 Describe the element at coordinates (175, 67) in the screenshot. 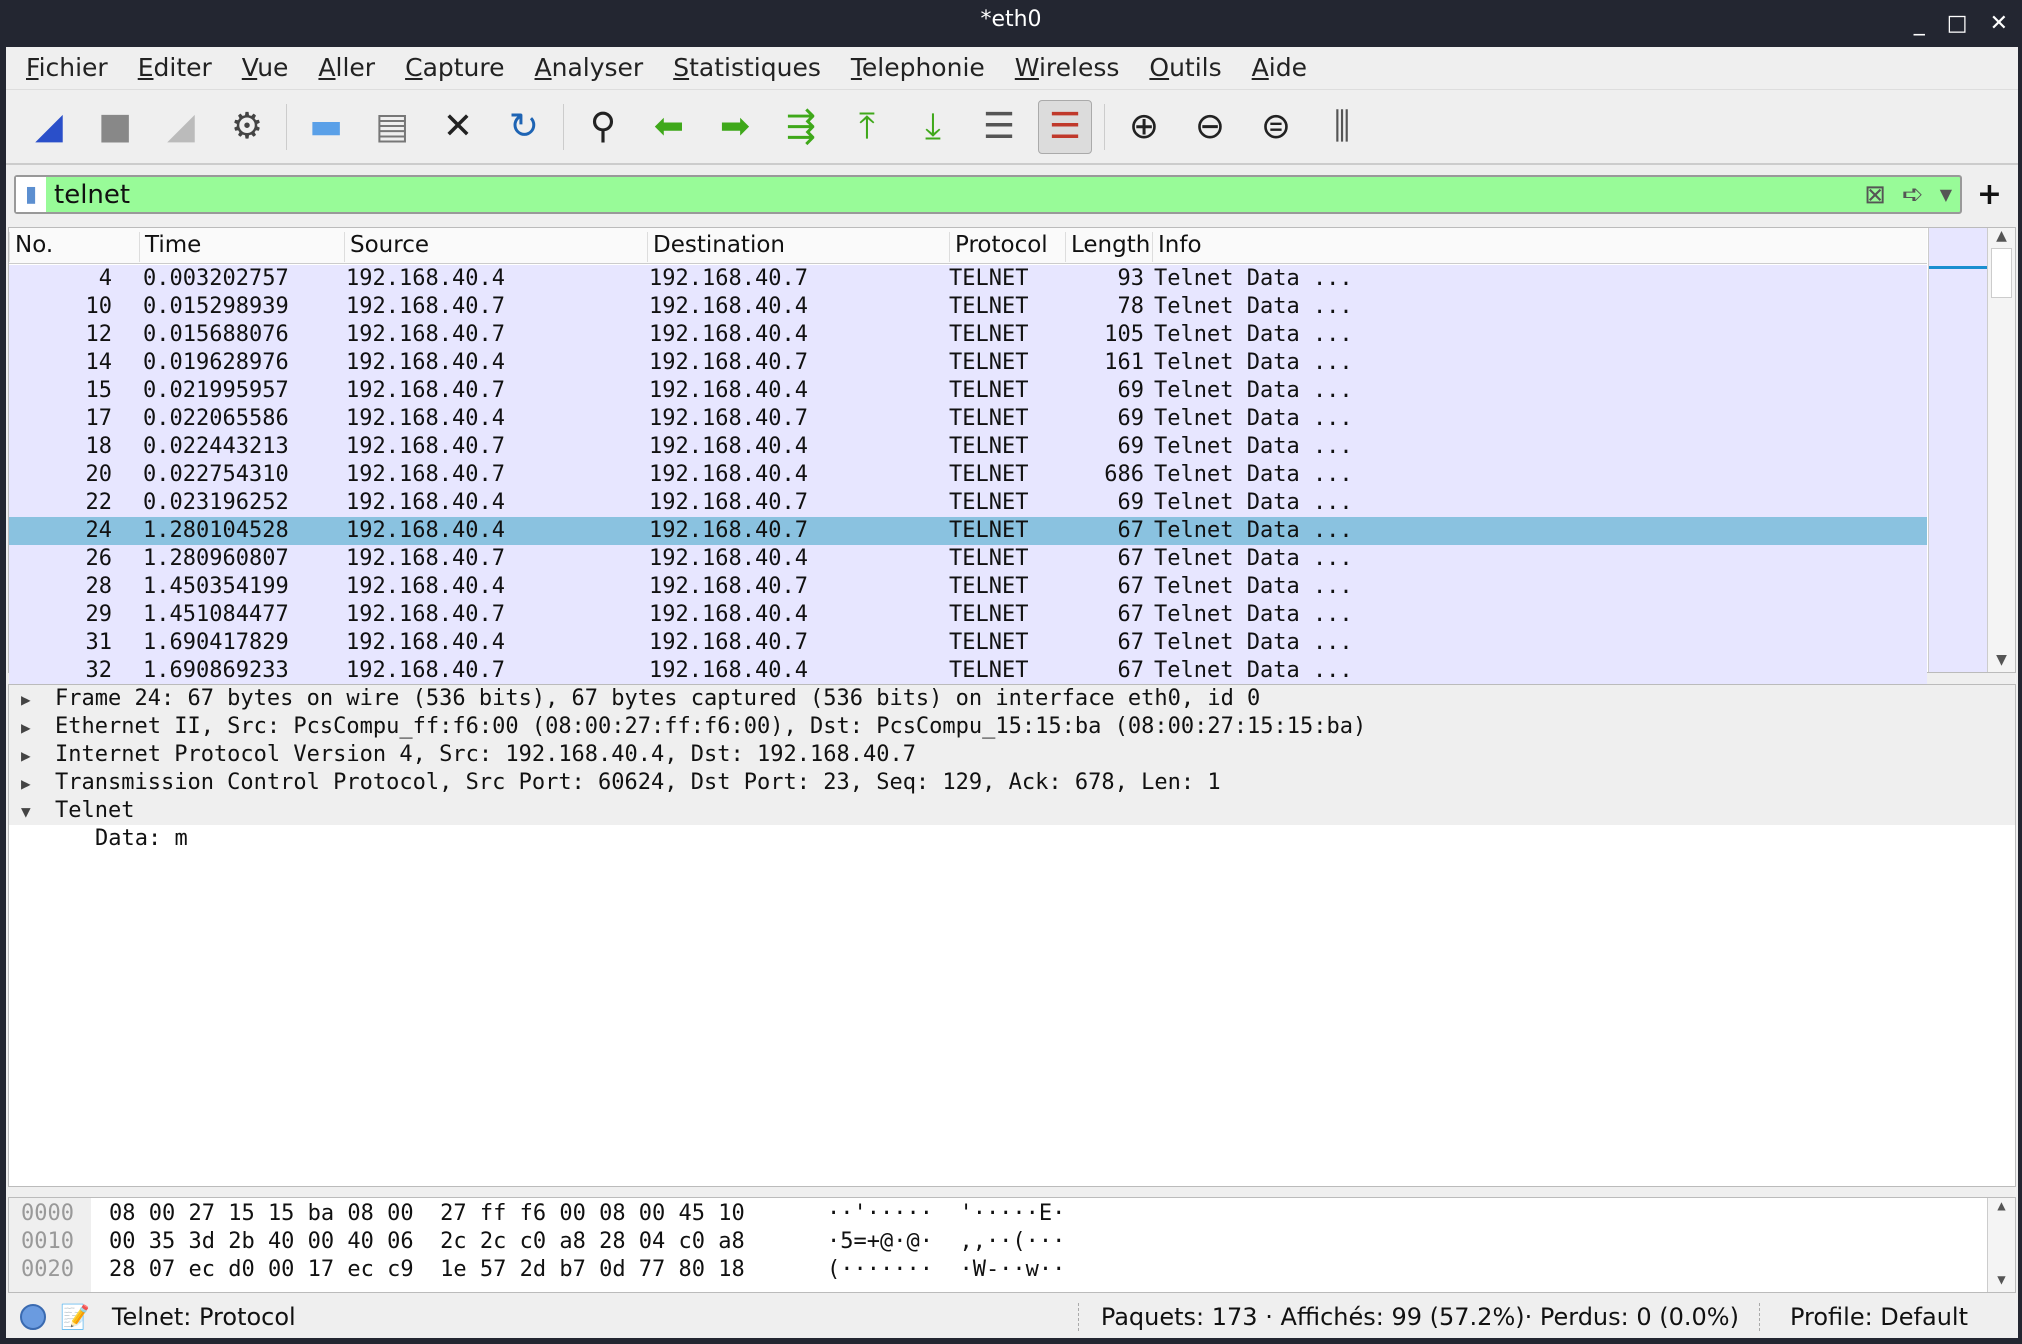

I see `menu-editer: Editer` at that location.